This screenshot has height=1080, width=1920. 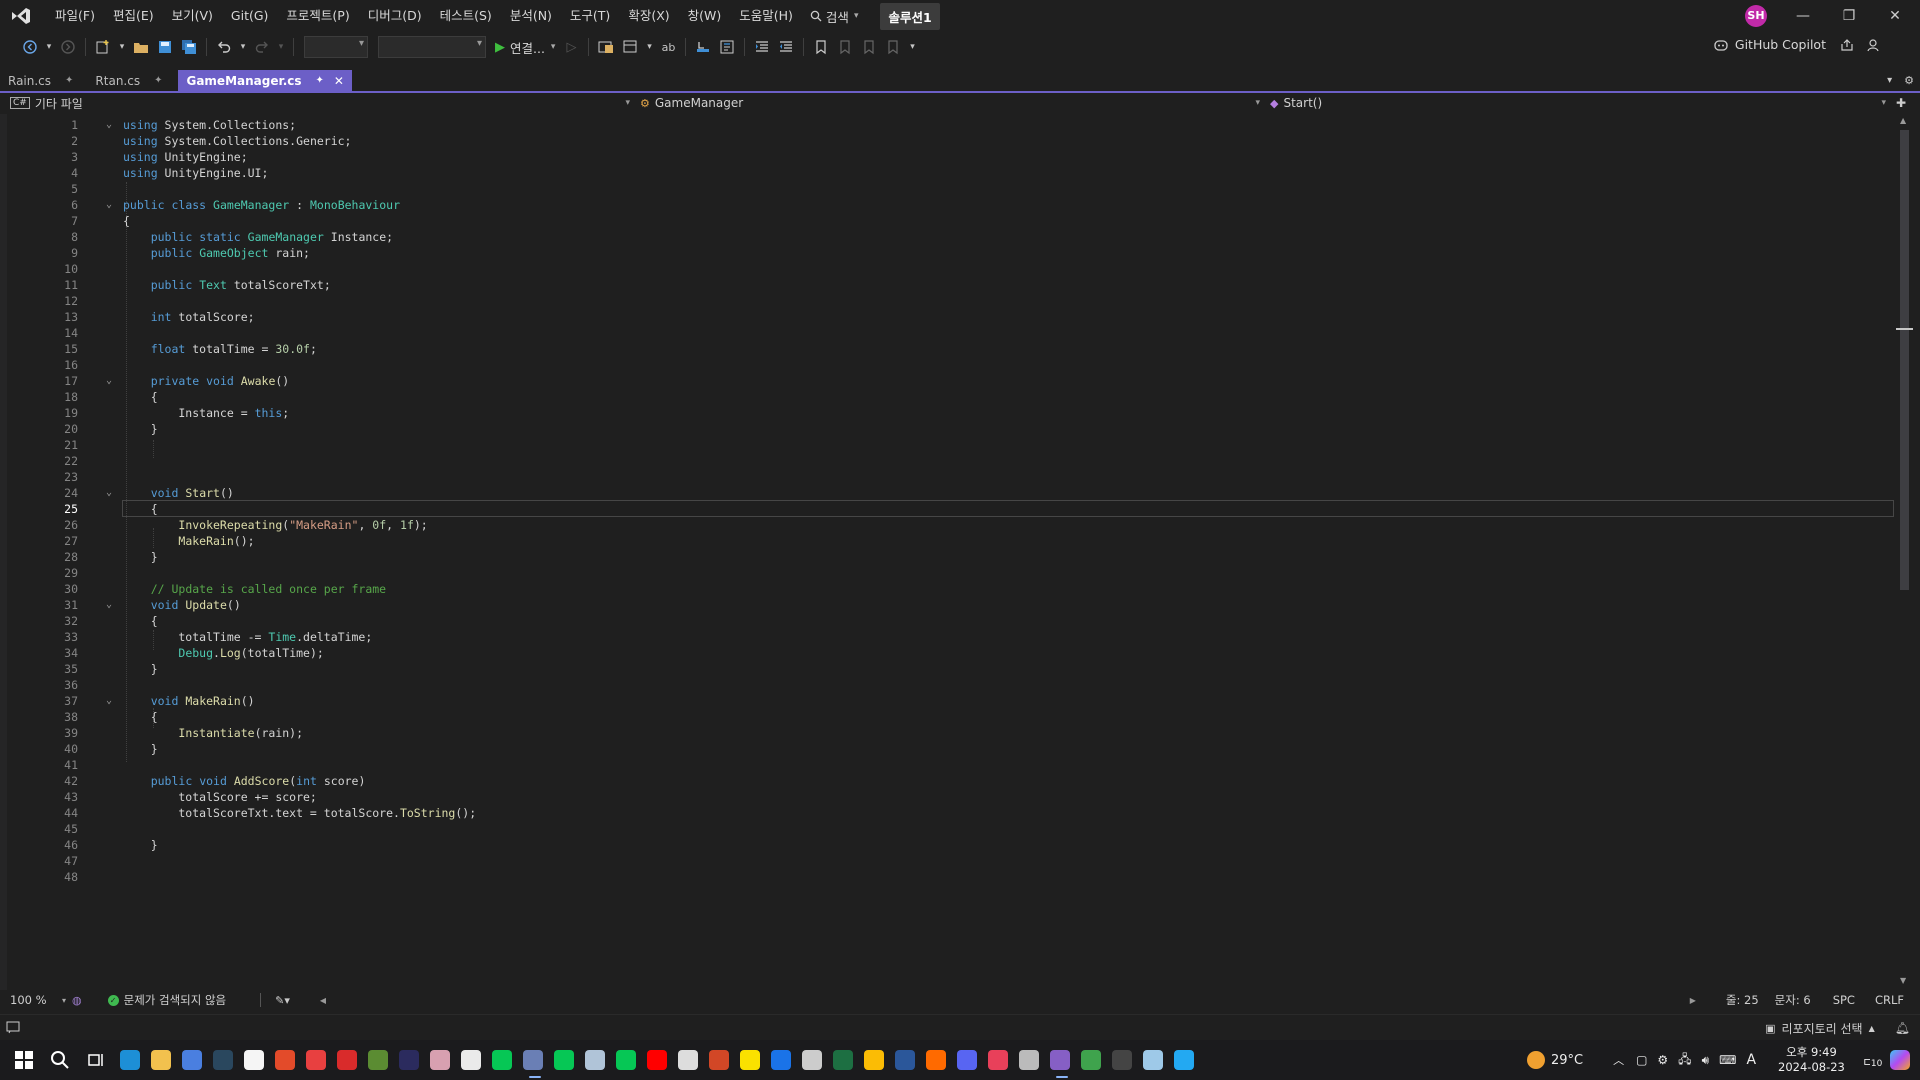 What do you see at coordinates (531, 16) in the screenshot?
I see `menu-item: 분석(N)` at bounding box center [531, 16].